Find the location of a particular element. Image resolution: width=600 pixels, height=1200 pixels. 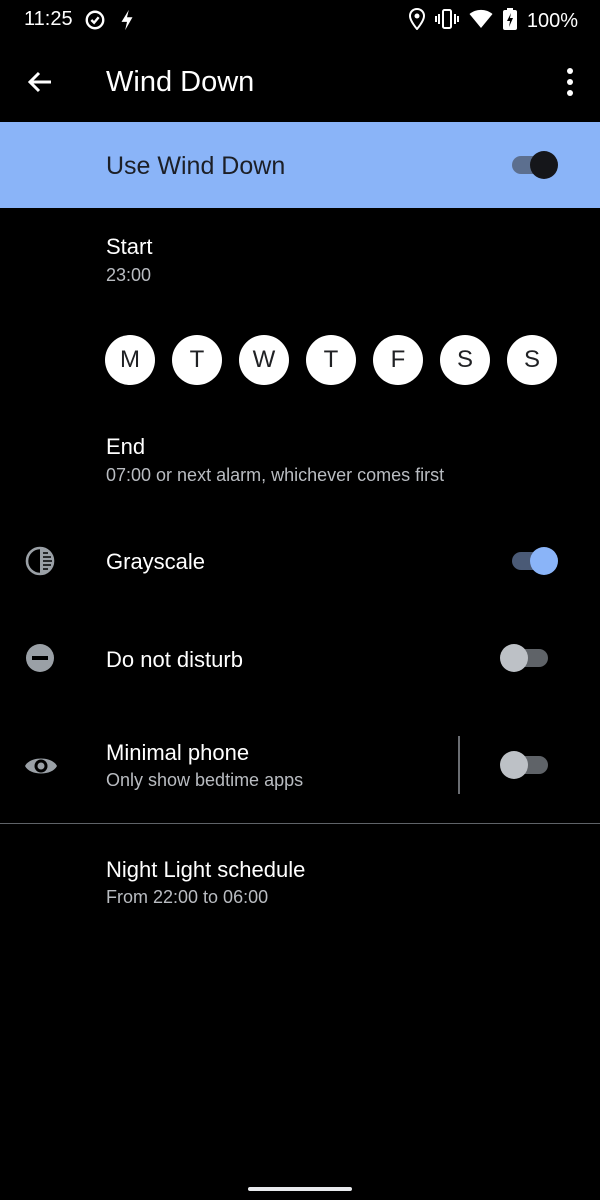

do-not-disturb-row: Do not disturb is located at coordinates (300, 658).